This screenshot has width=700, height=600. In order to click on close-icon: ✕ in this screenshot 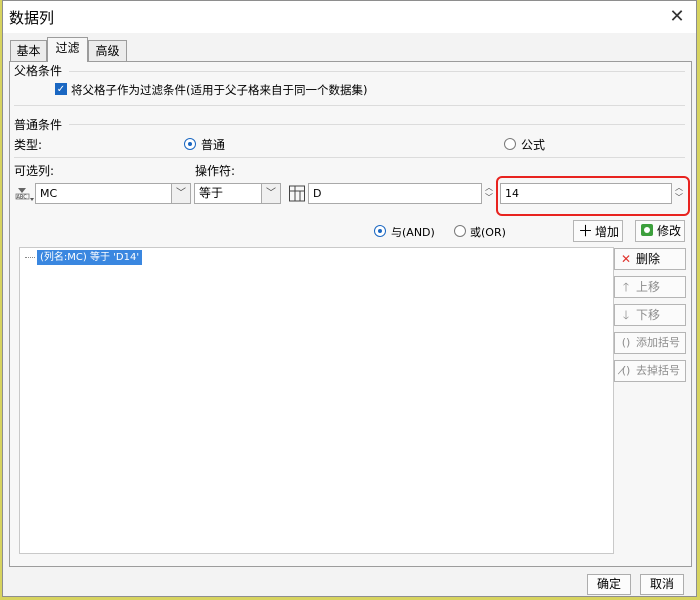, I will do `click(677, 17)`.